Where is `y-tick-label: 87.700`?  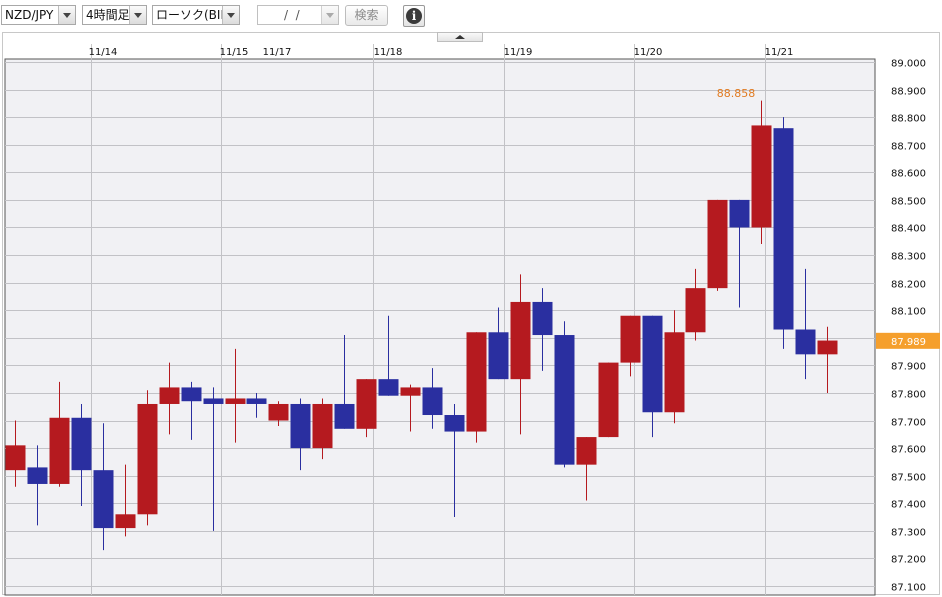
y-tick-label: 87.700 is located at coordinates (908, 423).